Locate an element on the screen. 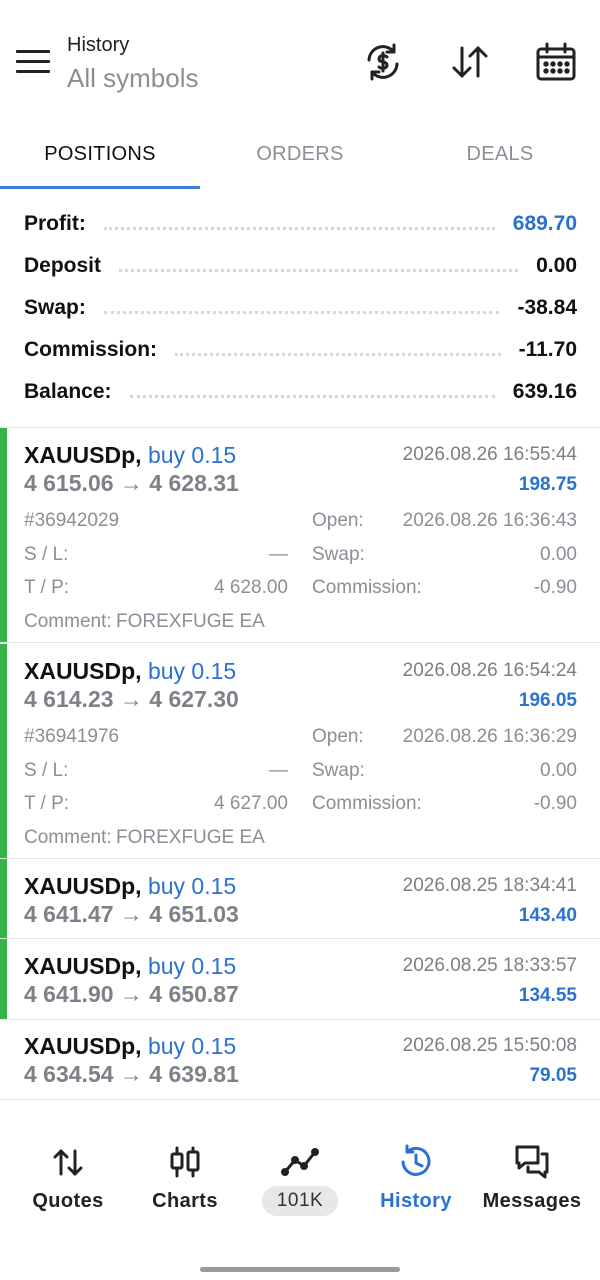 The width and height of the screenshot is (600, 1280). nav-charts: Charts is located at coordinates (185, 1170).